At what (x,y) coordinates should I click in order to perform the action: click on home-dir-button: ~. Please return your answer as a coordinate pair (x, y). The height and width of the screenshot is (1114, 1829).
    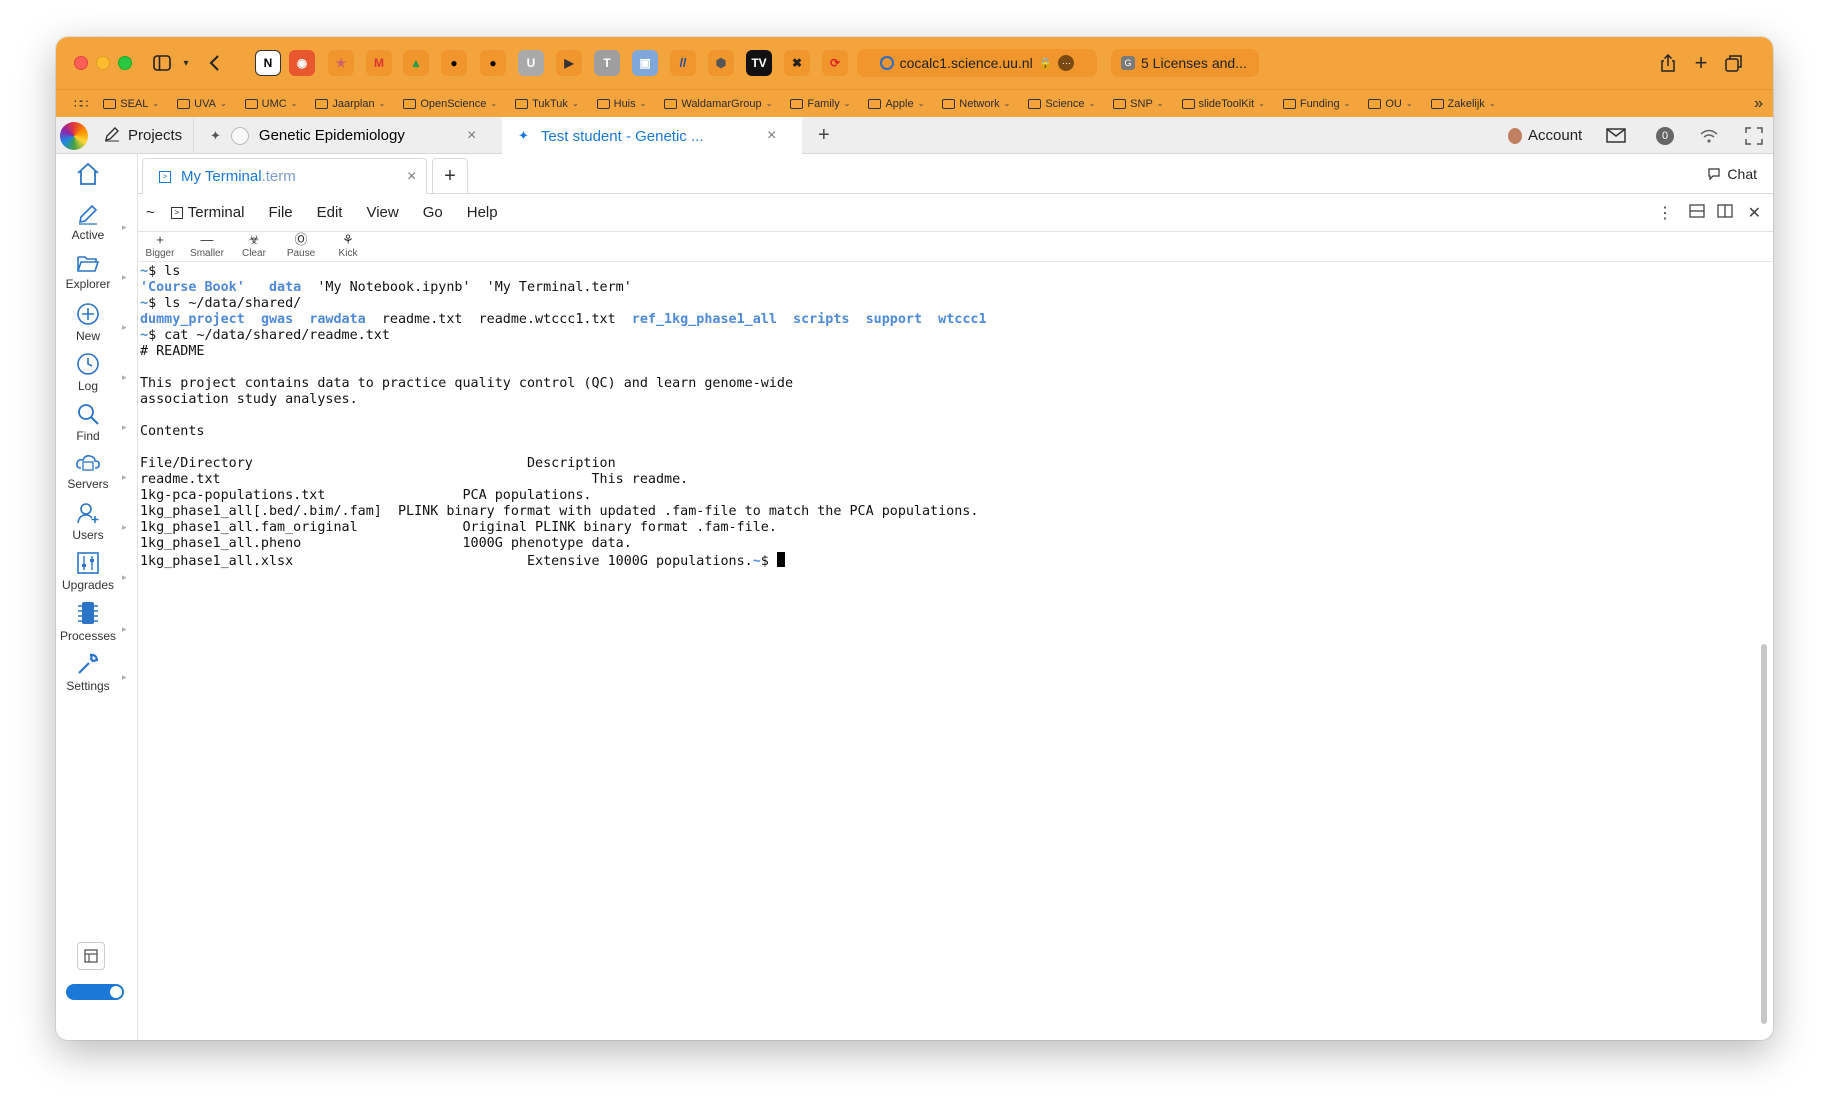
    Looking at the image, I should click on (150, 212).